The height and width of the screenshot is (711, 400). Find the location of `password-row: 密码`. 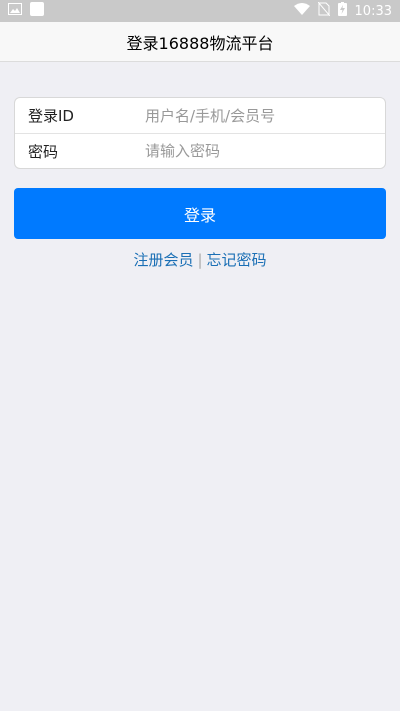

password-row: 密码 is located at coordinates (200, 150).